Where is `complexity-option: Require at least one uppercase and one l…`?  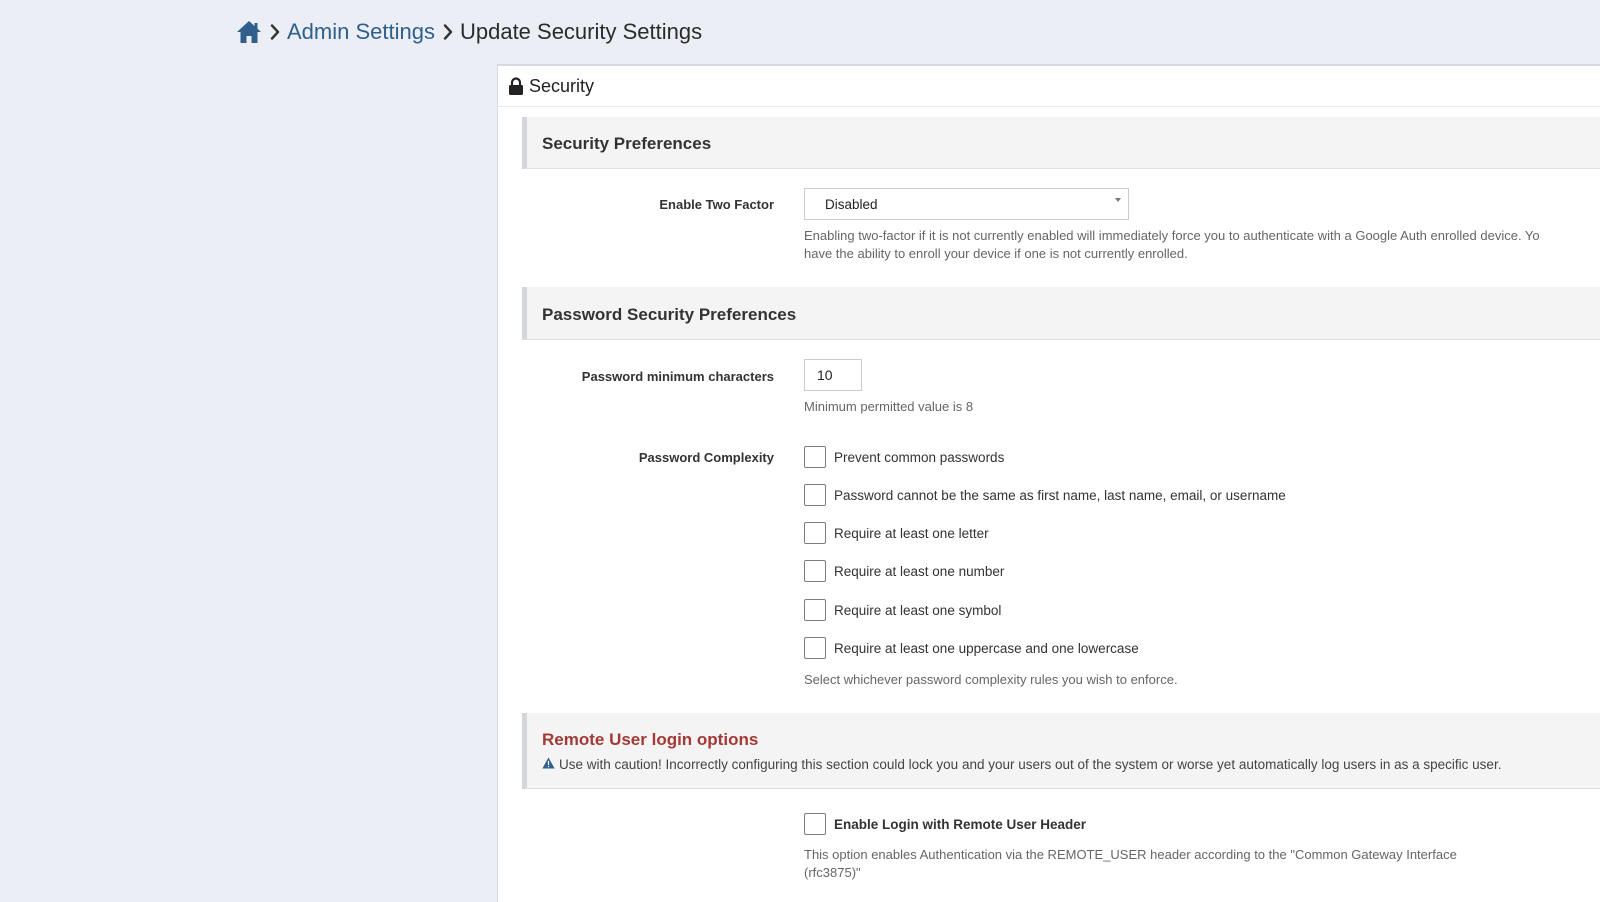
complexity-option: Require at least one uppercase and one l… is located at coordinates (971, 648).